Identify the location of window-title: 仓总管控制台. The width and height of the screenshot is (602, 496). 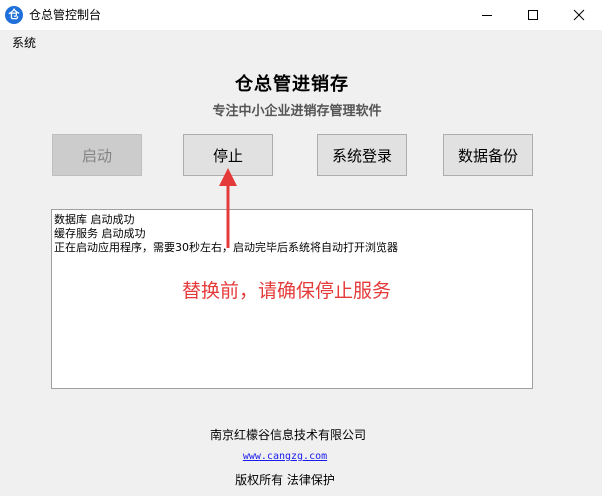
(65, 15).